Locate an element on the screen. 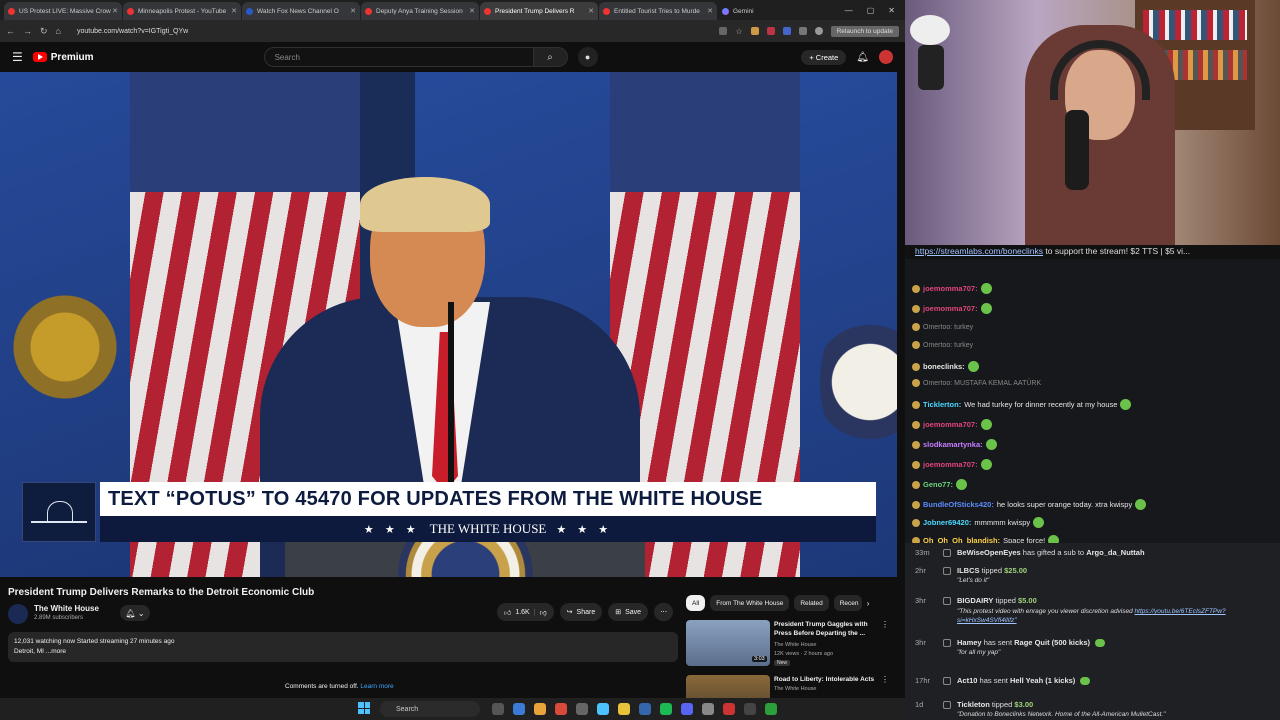  minimize-icon: — is located at coordinates (849, 10).